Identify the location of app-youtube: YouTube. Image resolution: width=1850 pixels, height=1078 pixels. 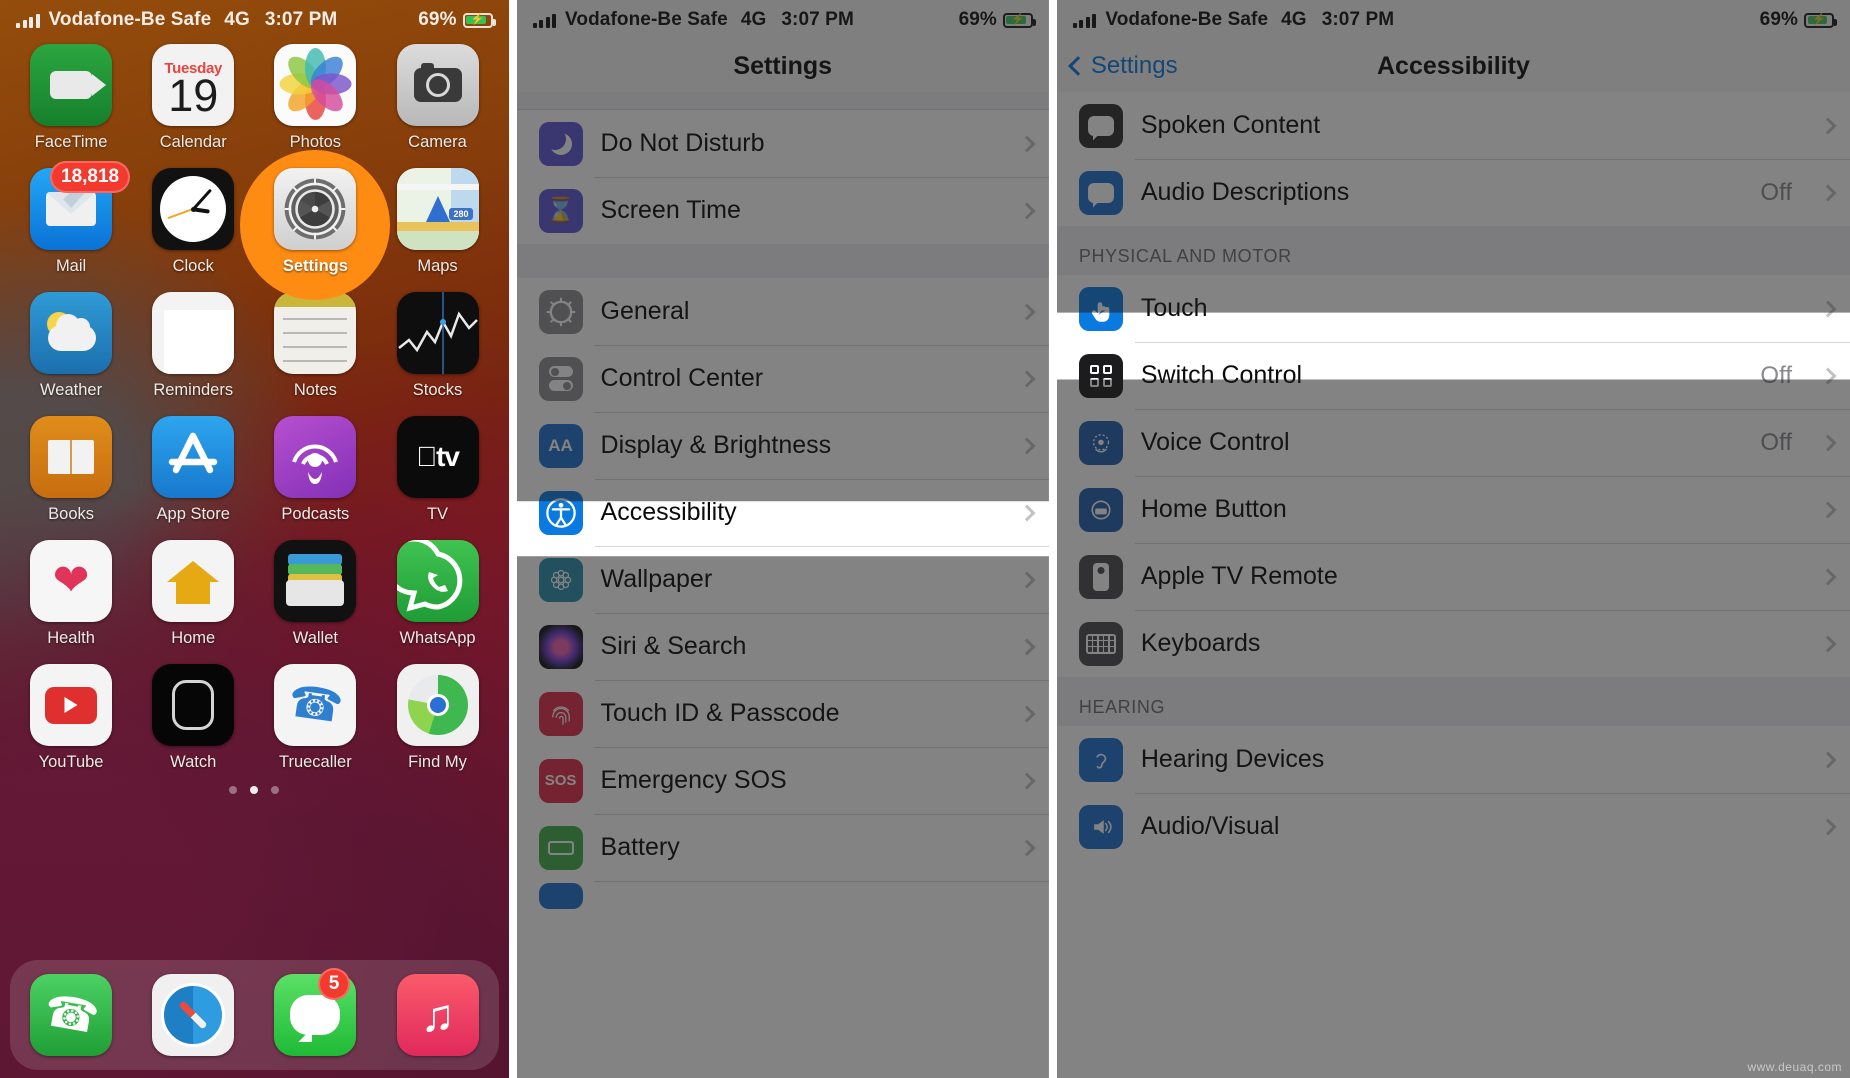
(71, 718).